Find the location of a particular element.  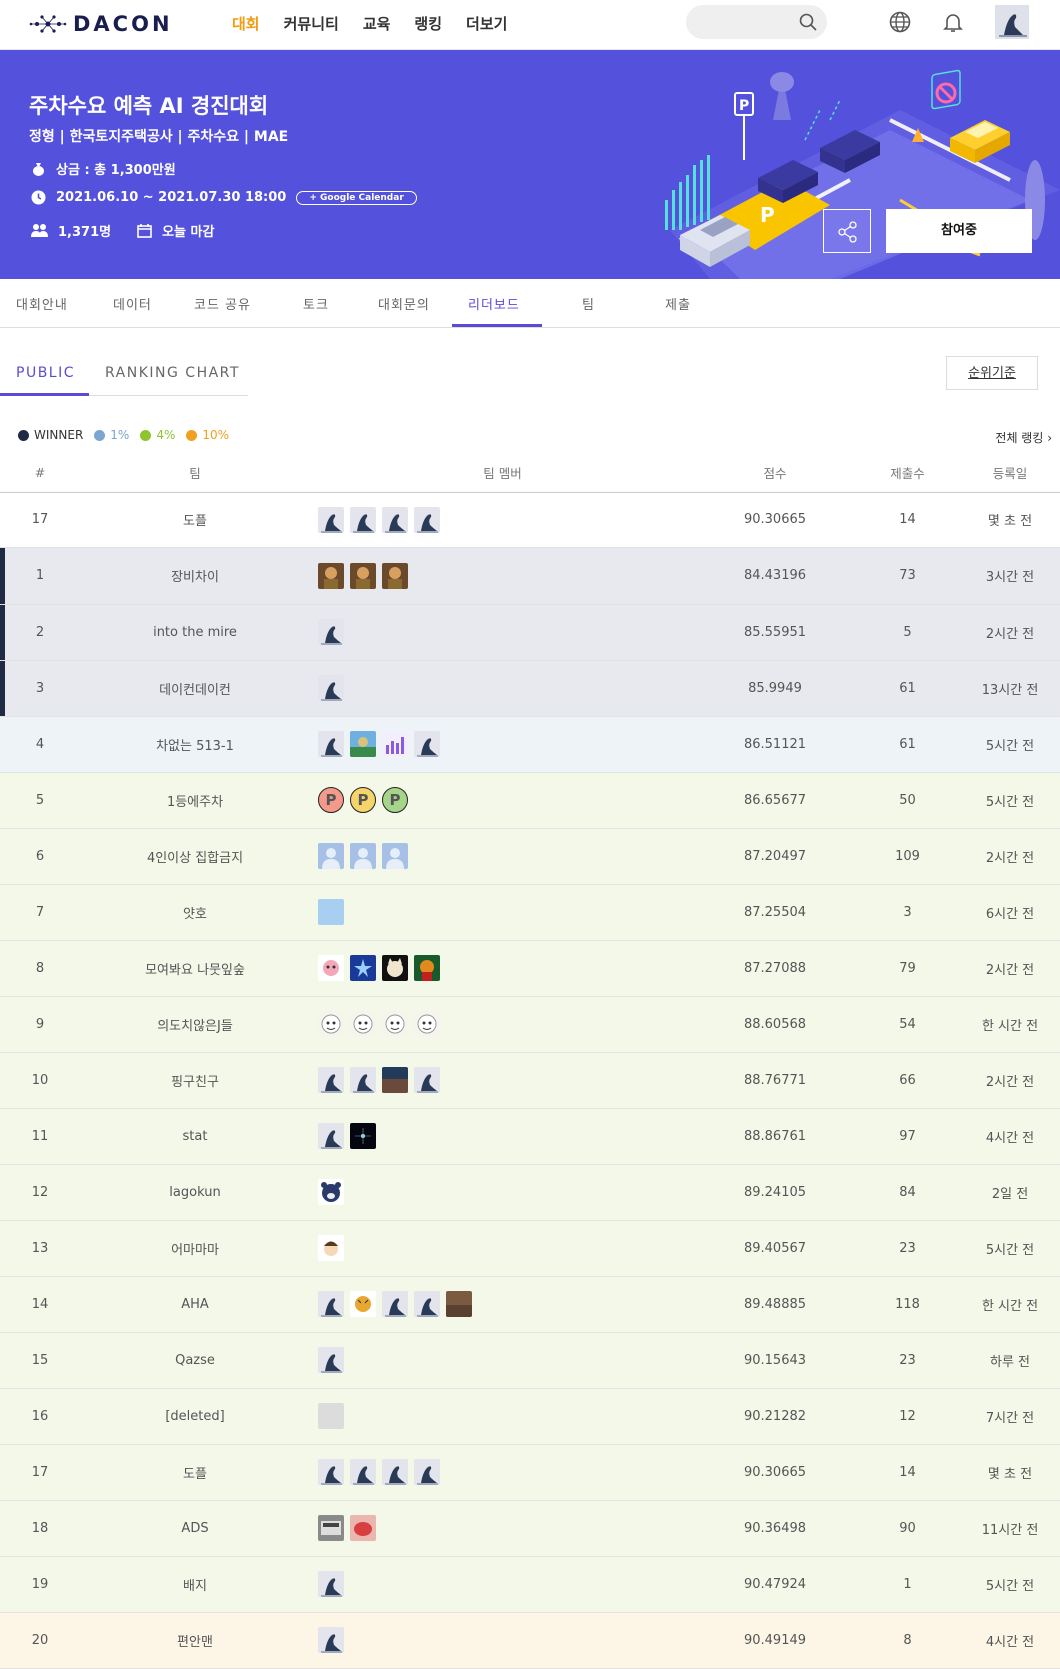

subtab-public: PUBLIC is located at coordinates (45, 373).